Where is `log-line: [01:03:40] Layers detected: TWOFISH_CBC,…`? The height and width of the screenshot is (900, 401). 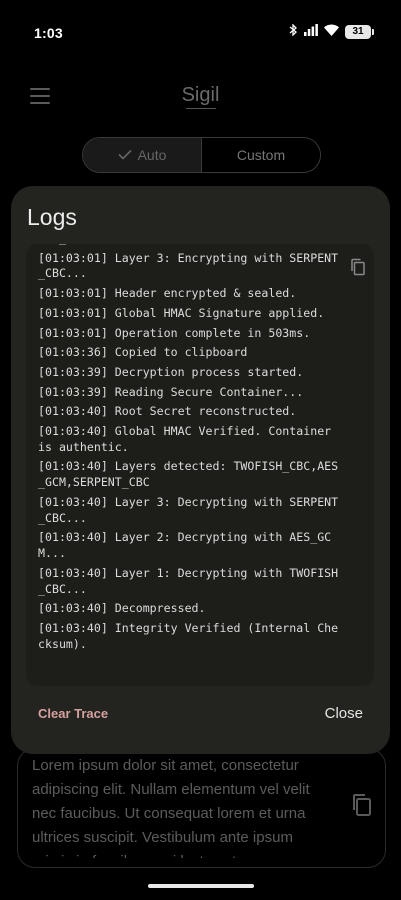
log-line: [01:03:40] Layers detected: TWOFISH_CBC,… is located at coordinates (188, 474).